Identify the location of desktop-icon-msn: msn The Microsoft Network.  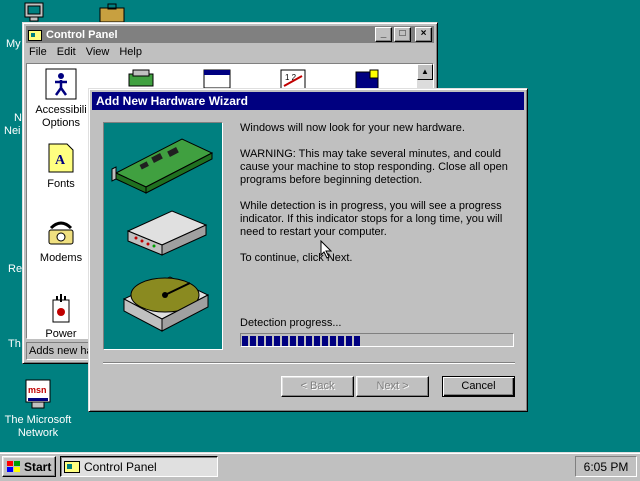
(38, 409).